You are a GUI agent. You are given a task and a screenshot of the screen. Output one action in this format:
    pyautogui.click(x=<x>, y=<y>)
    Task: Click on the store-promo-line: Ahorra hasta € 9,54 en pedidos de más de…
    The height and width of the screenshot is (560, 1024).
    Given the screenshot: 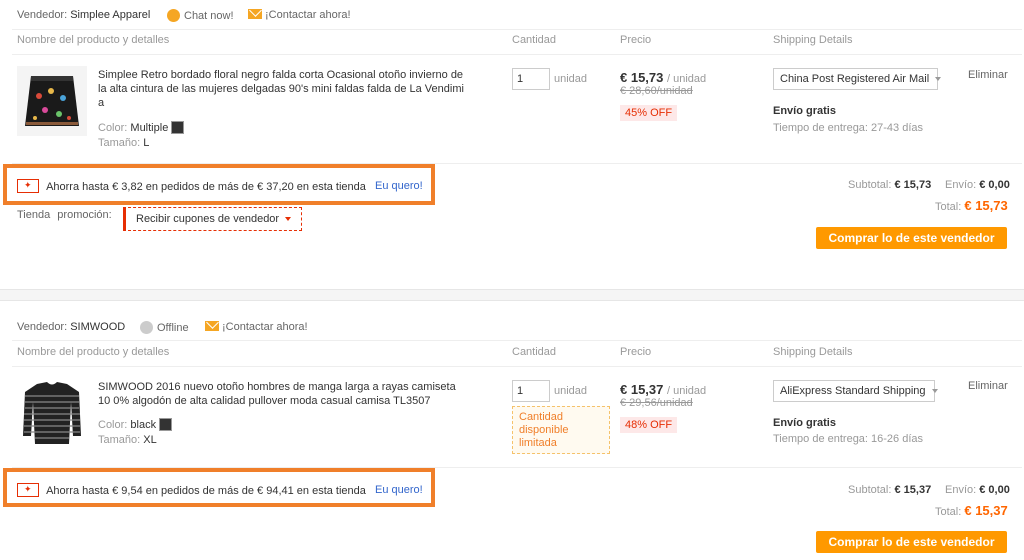 What is the action you would take?
    pyautogui.click(x=191, y=490)
    